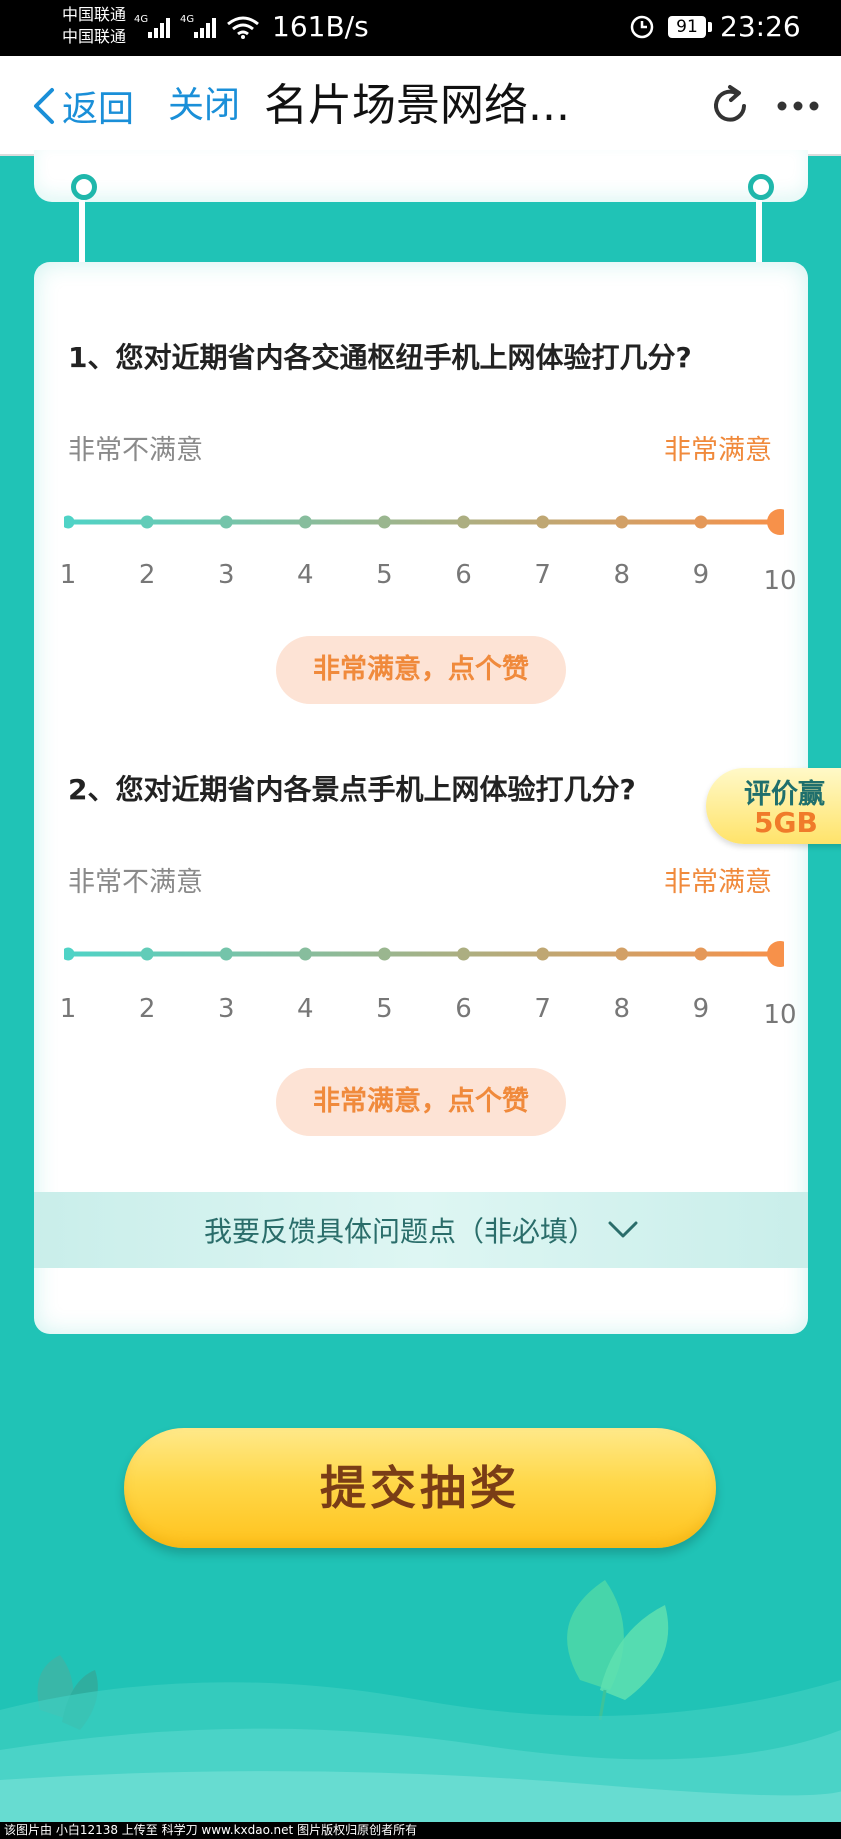  What do you see at coordinates (421, 1102) in the screenshot?
I see `q2-praise-badge: 非常满意，点个赞` at bounding box center [421, 1102].